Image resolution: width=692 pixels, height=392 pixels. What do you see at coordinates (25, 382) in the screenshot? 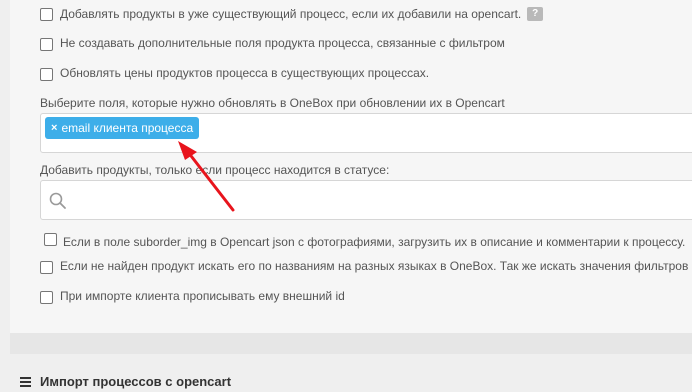
I see `hamburger-icon` at bounding box center [25, 382].